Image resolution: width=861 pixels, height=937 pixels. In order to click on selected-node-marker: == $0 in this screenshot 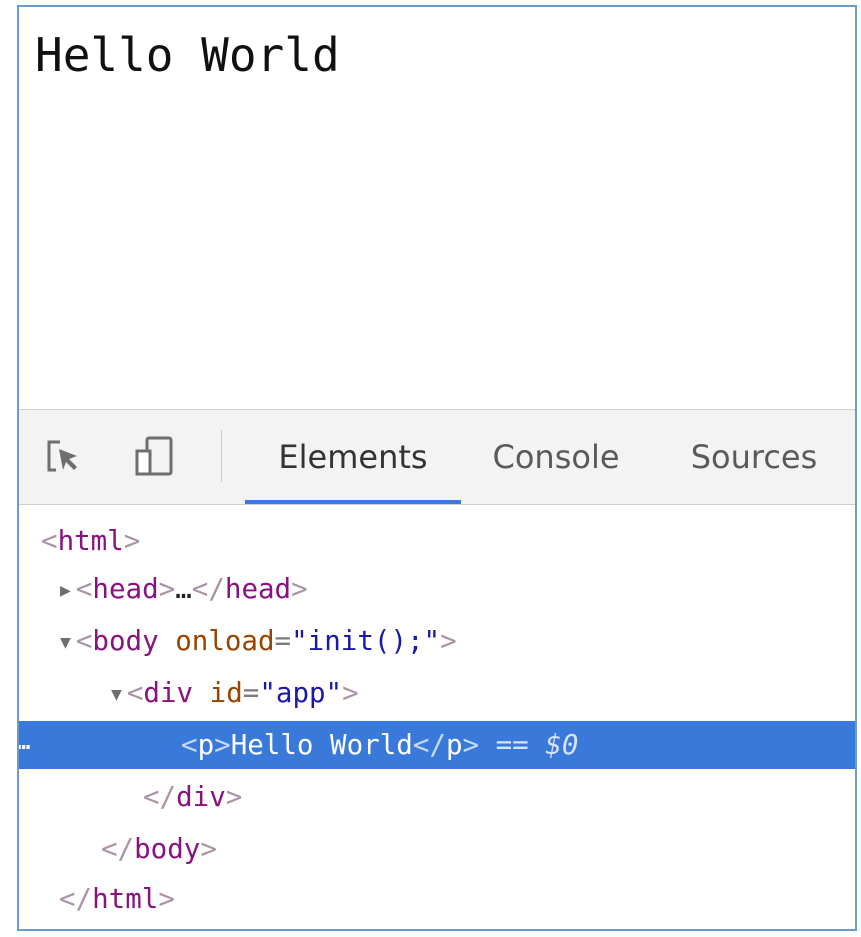, I will do `click(537, 745)`.